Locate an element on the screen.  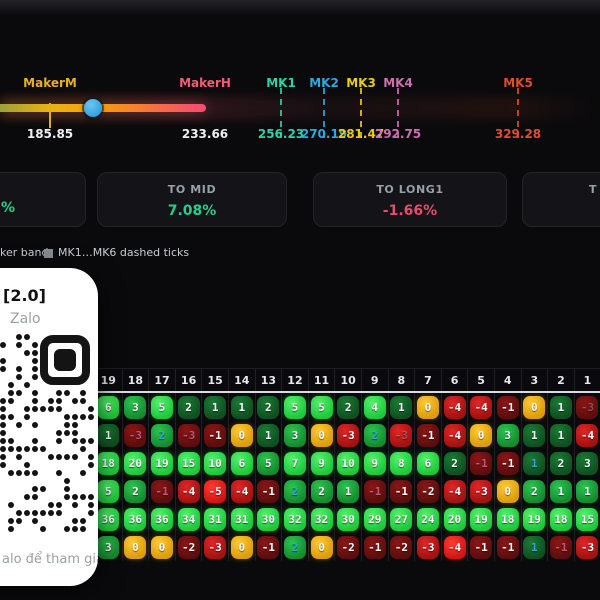
price-band-track is located at coordinates (103, 108).